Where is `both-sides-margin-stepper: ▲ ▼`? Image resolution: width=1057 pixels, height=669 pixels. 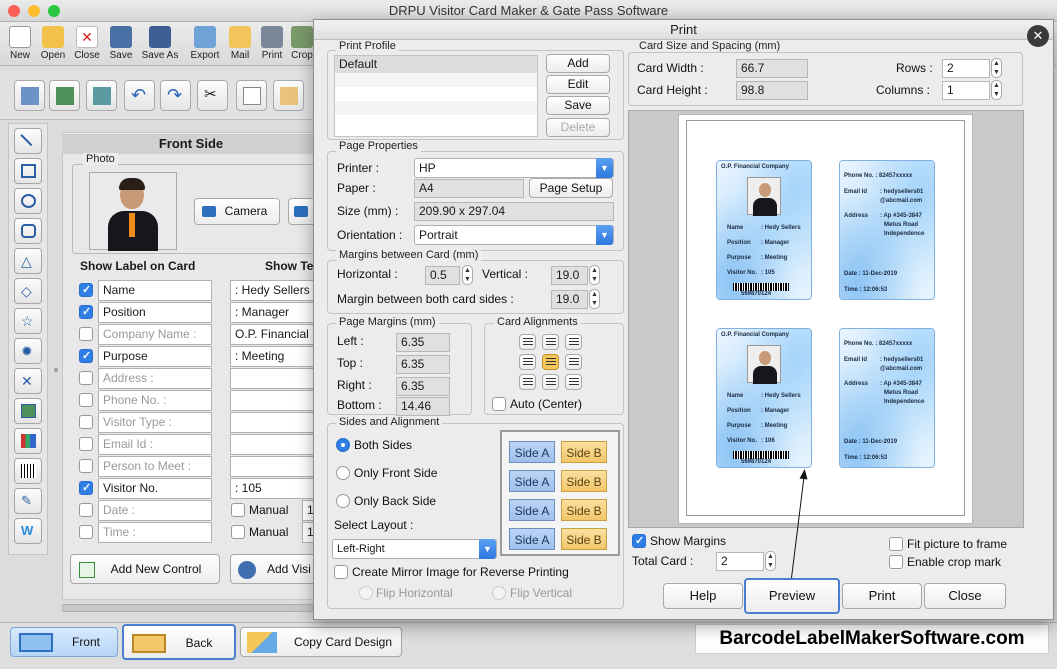
both-sides-margin-stepper: ▲ ▼ is located at coordinates (594, 299).